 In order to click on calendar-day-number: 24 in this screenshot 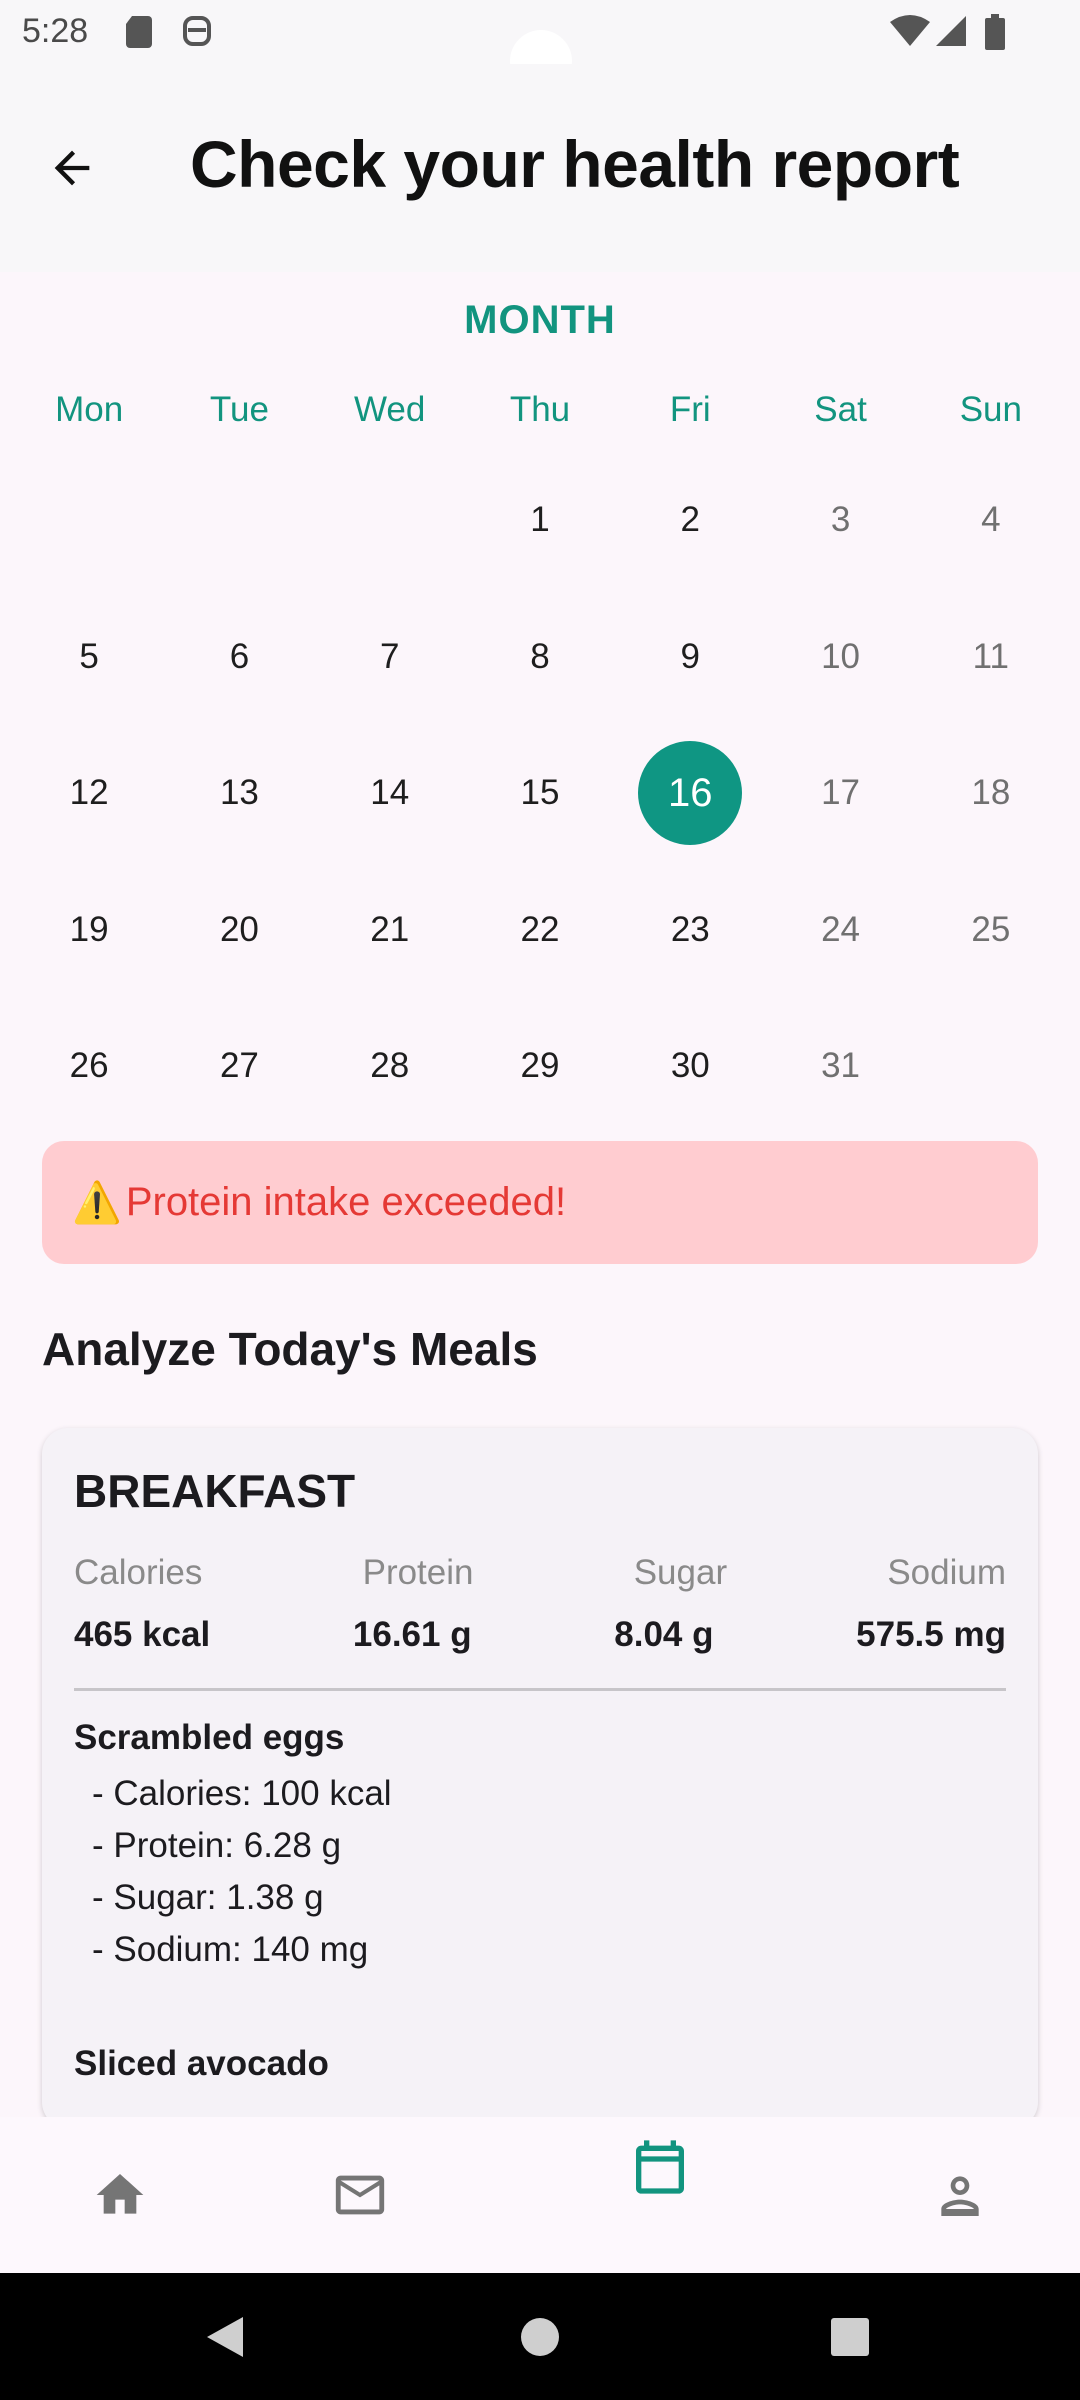, I will do `click(841, 929)`.